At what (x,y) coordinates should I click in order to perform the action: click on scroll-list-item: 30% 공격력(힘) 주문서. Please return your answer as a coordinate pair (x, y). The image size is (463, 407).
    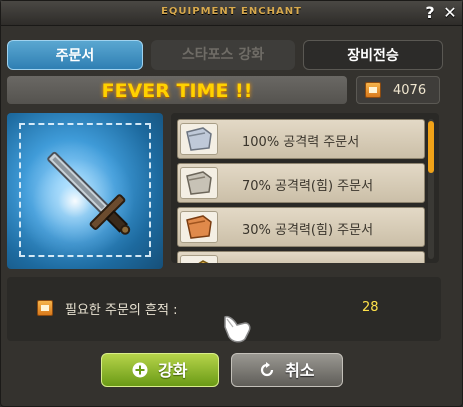
    Looking at the image, I should click on (301, 227).